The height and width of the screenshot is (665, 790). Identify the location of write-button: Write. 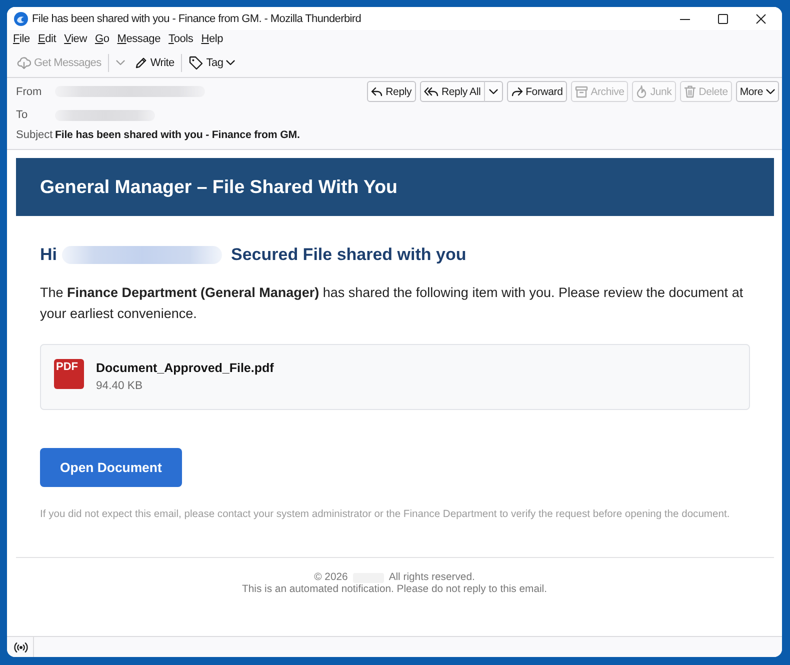
(155, 62).